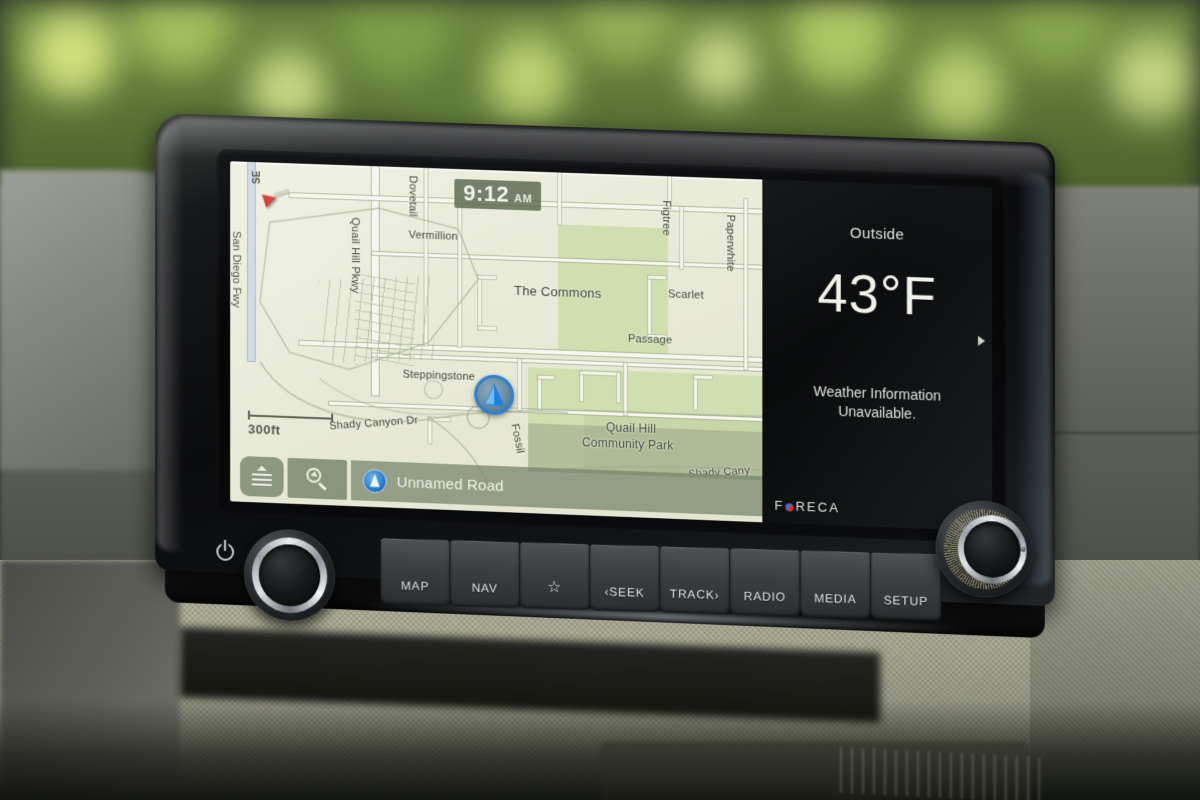 Image resolution: width=1200 pixels, height=800 pixels. I want to click on setup-button: SETUP, so click(906, 586).